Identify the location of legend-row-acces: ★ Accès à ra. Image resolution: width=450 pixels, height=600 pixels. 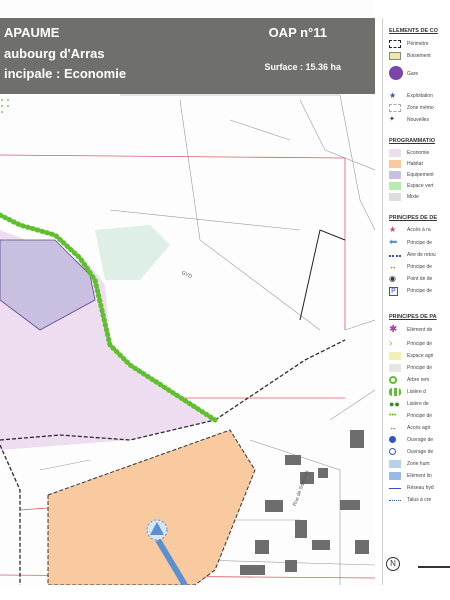
(419, 231).